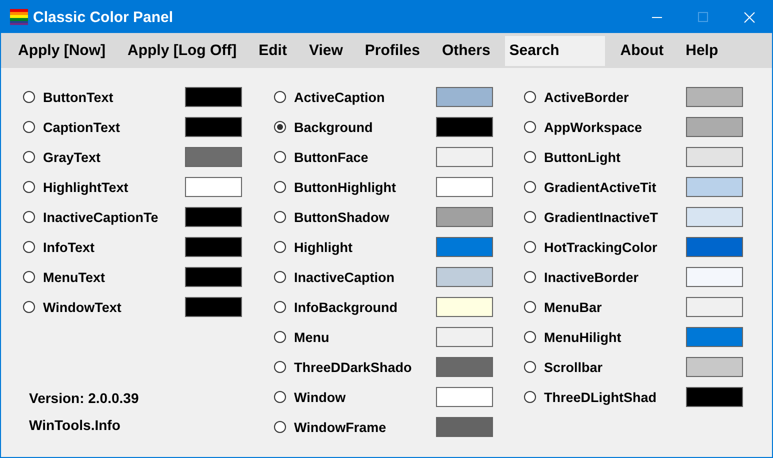  I want to click on color-name-label: ButtonLight, so click(610, 157).